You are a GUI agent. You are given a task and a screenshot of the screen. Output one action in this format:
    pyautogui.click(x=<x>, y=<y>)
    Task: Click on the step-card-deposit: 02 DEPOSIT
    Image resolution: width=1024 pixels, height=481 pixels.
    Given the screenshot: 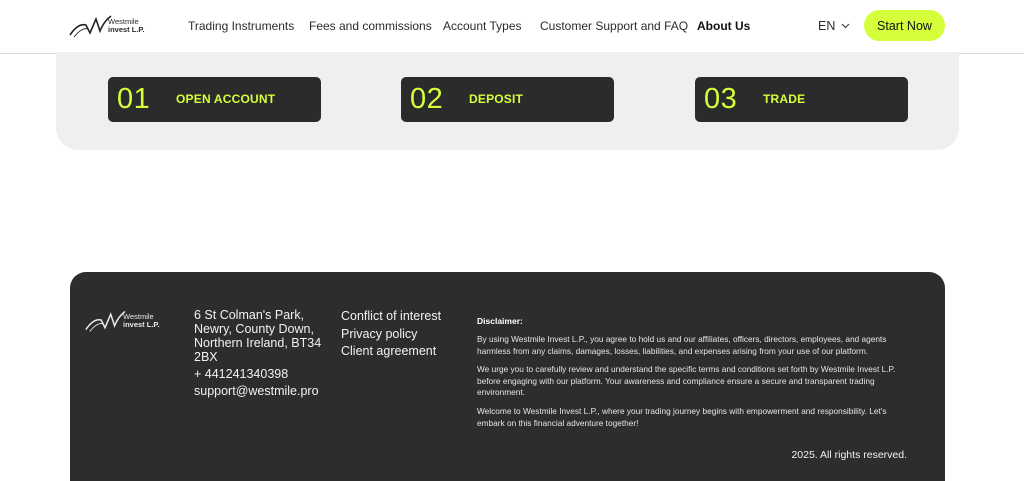 What is the action you would take?
    pyautogui.click(x=507, y=99)
    